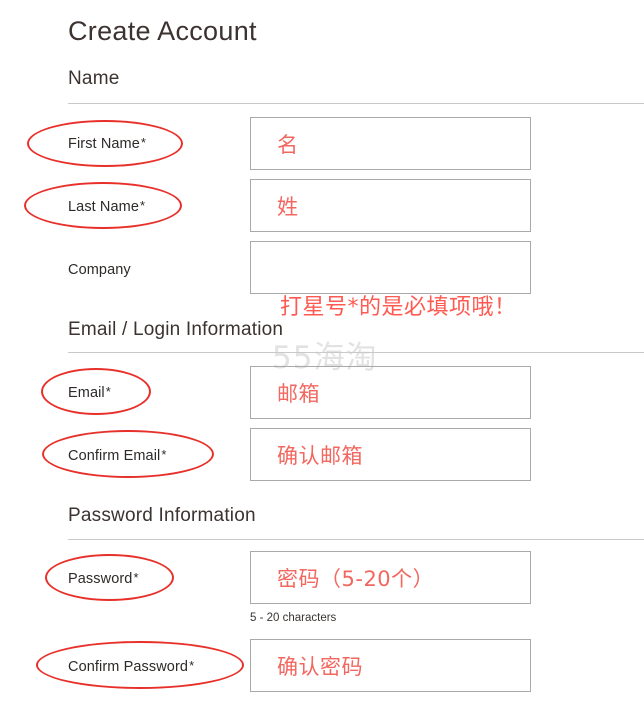  Describe the element at coordinates (320, 666) in the screenshot. I see `input-confirm-password-value: 确认密码` at that location.